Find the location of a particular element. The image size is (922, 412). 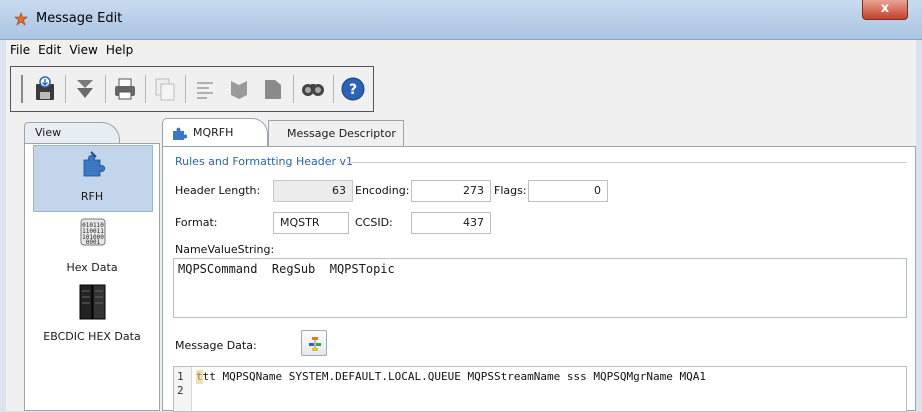

menu-edit: Edit is located at coordinates (49, 48).